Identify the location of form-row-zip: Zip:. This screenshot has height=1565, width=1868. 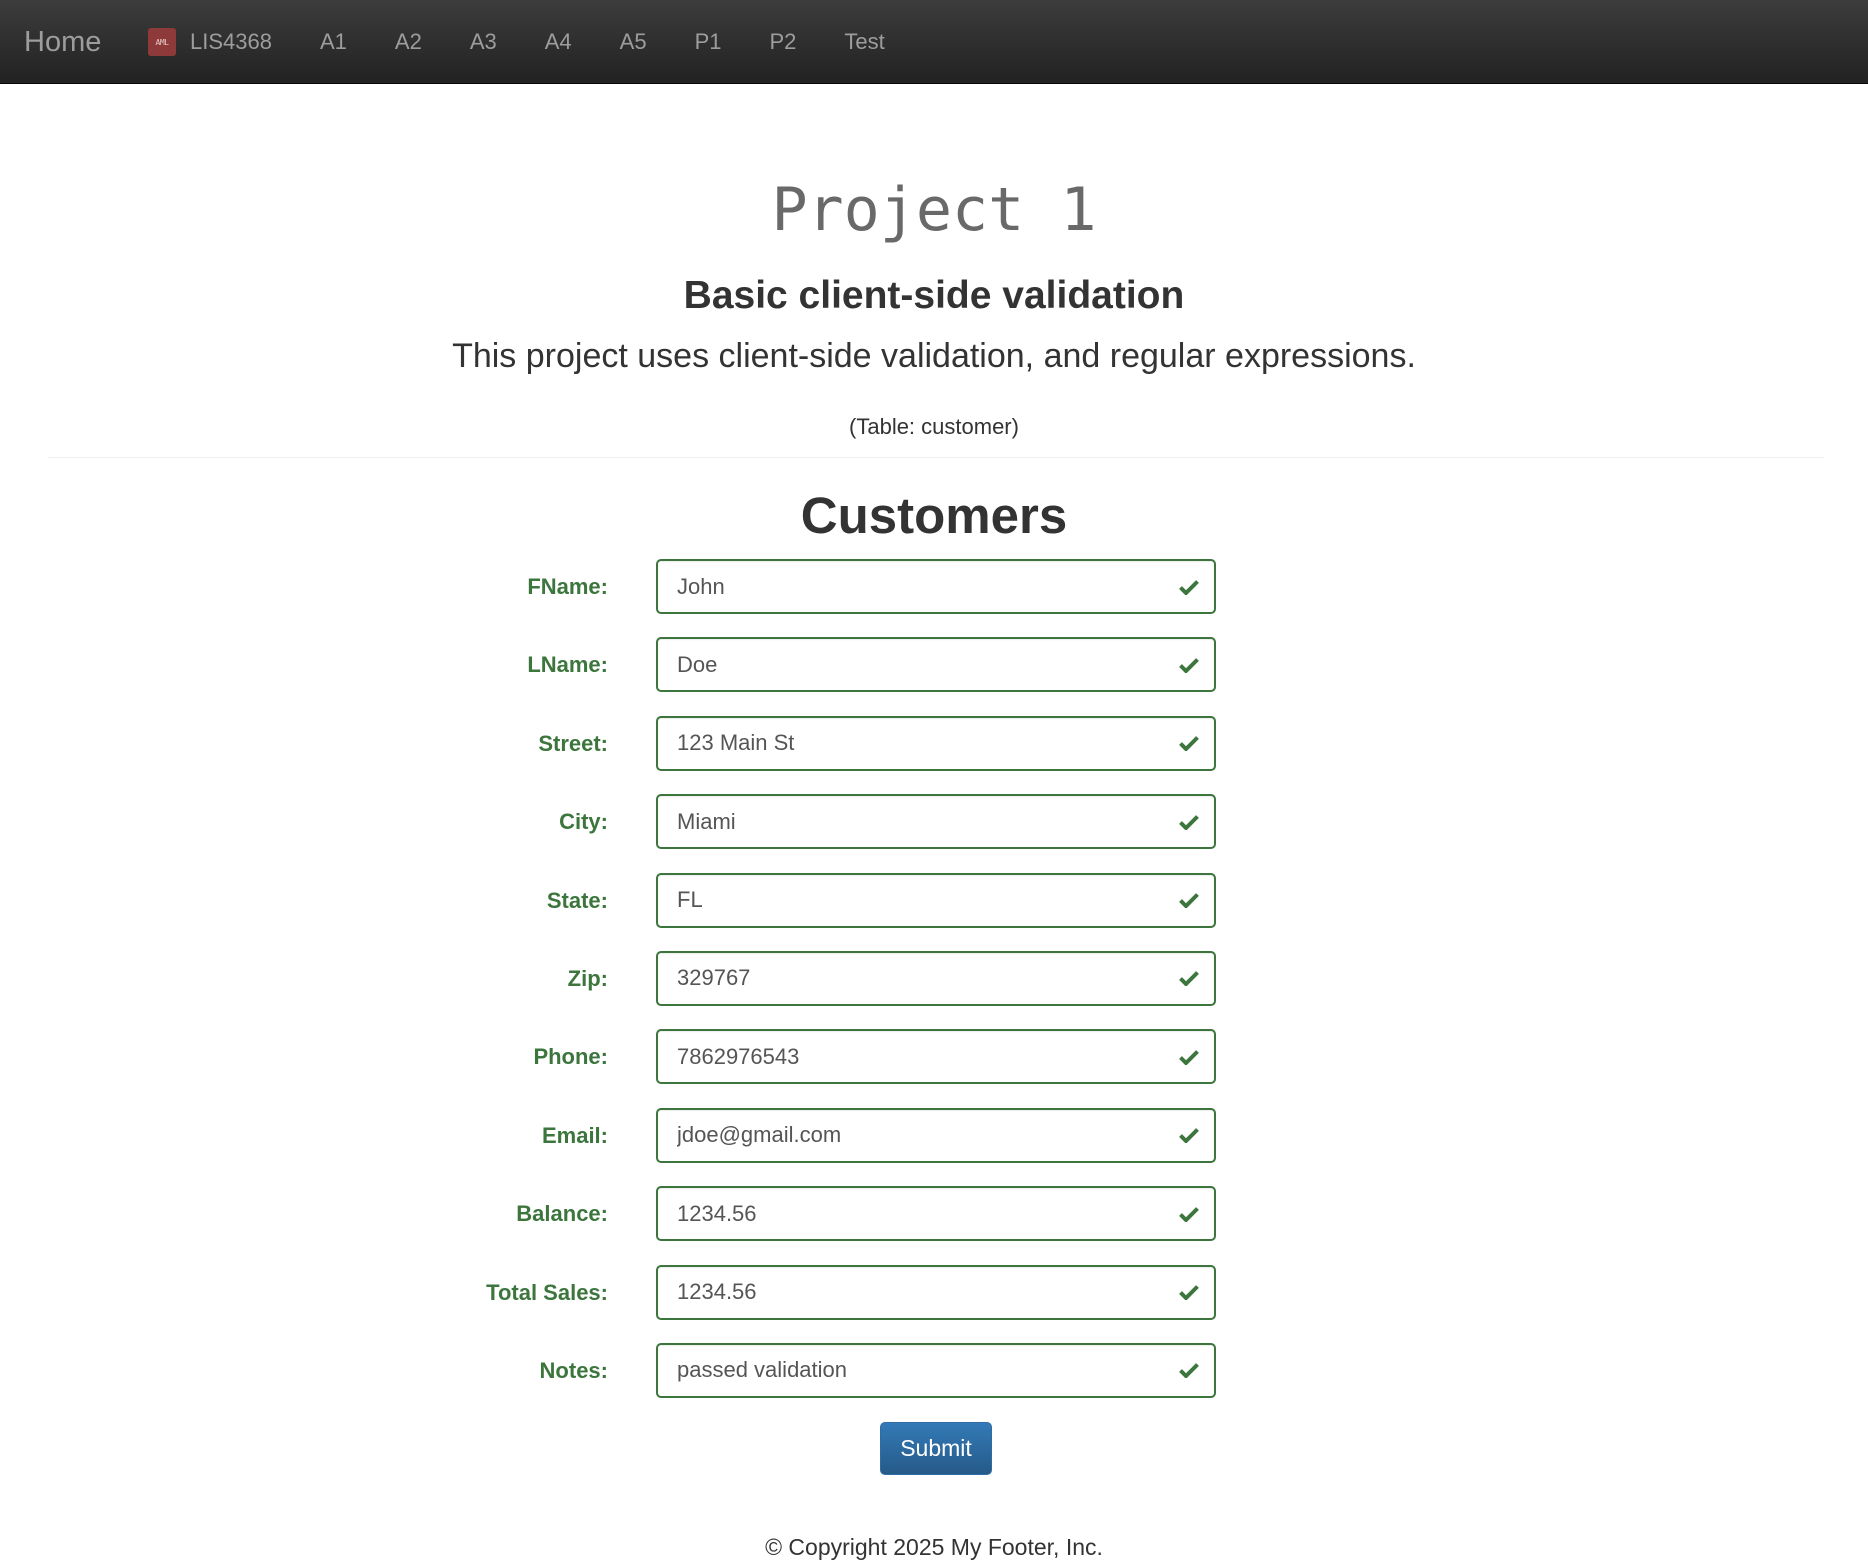
(934, 978).